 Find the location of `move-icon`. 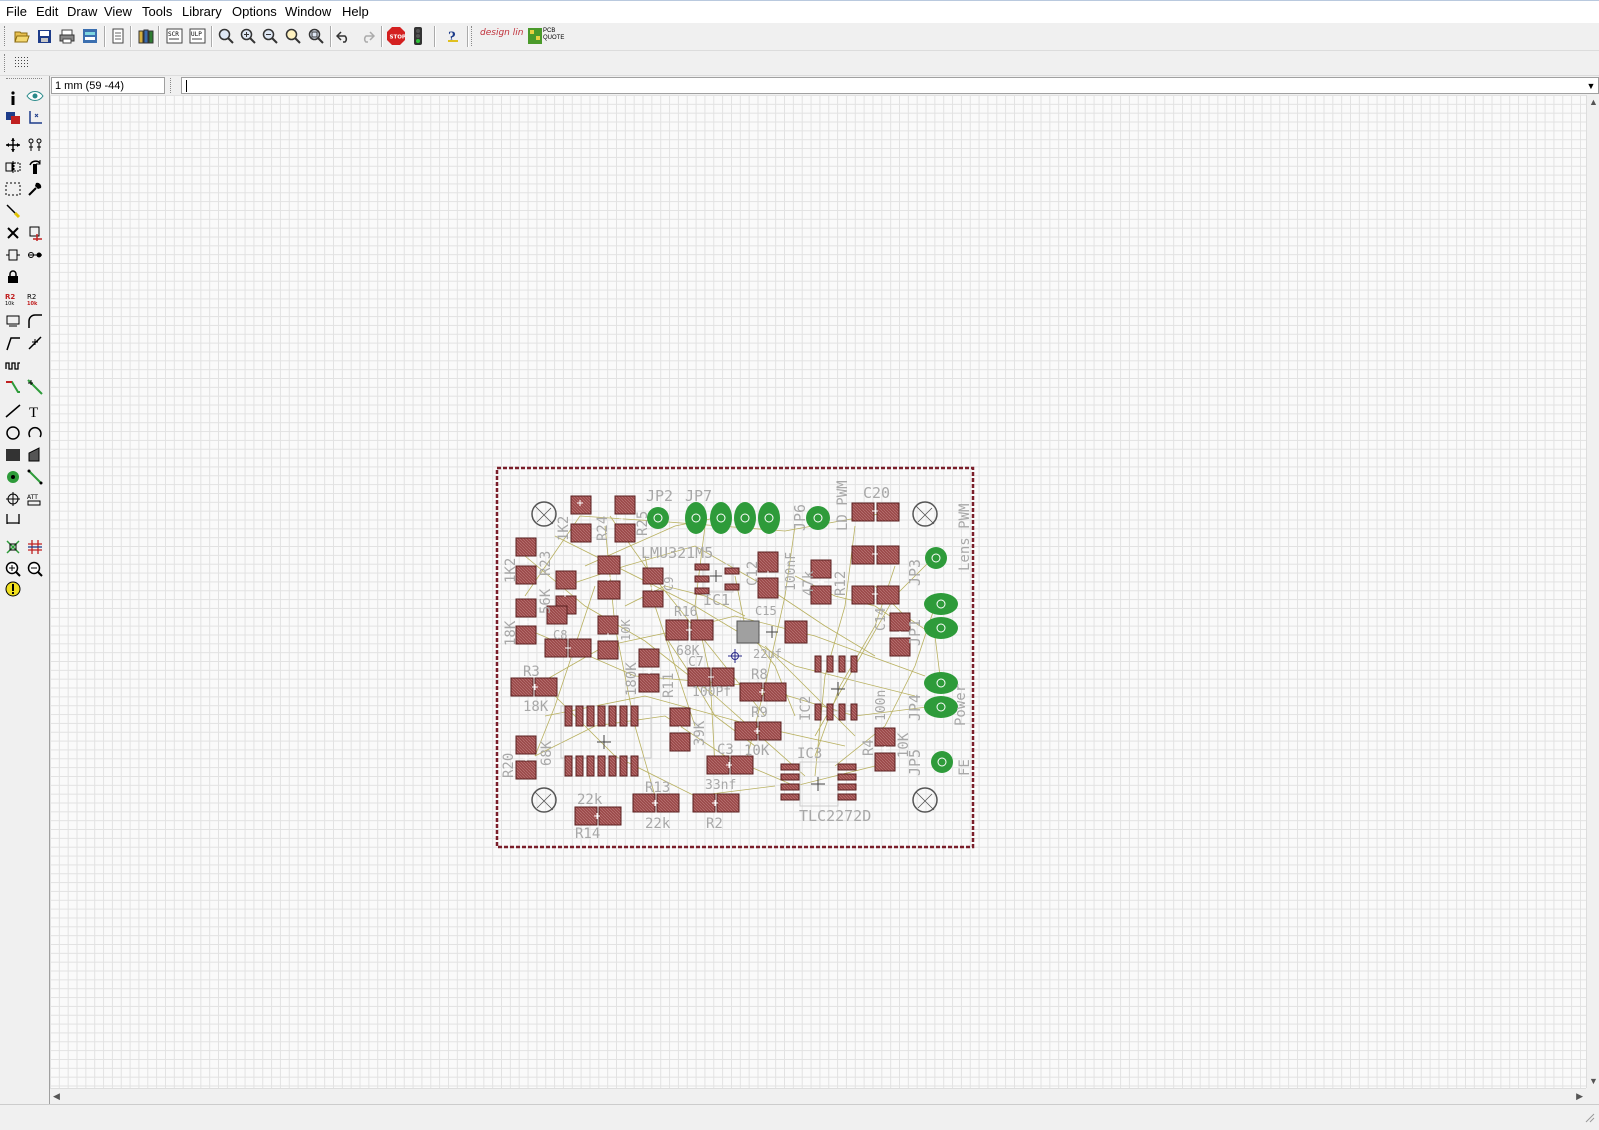

move-icon is located at coordinates (13, 145).